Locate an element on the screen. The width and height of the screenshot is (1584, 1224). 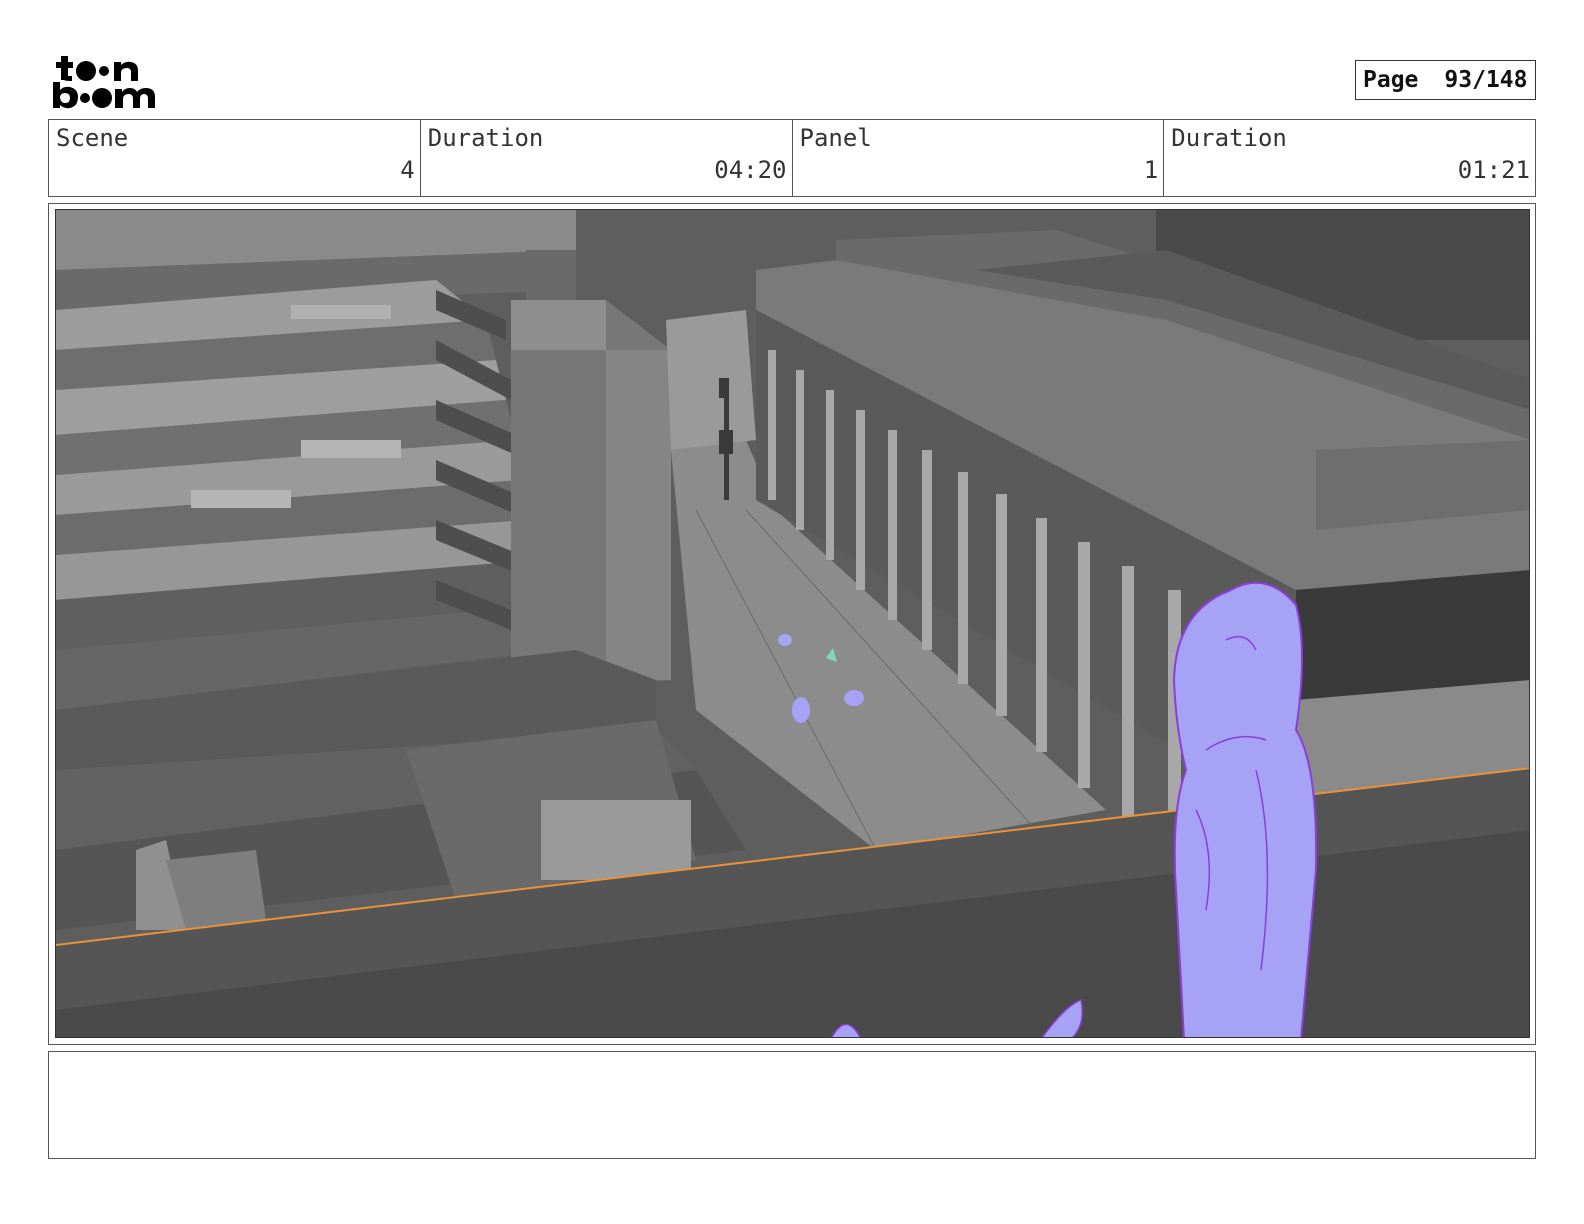
scene-cell: Scene 4 is located at coordinates (235, 158).